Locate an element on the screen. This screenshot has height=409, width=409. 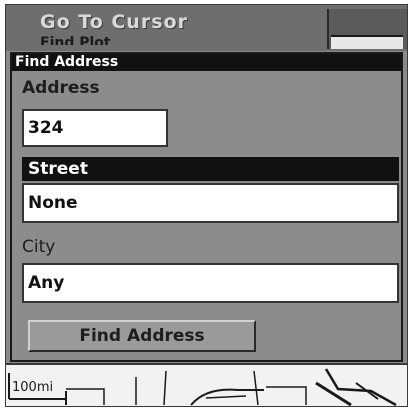
find-address-button: Find Address is located at coordinates (142, 336).